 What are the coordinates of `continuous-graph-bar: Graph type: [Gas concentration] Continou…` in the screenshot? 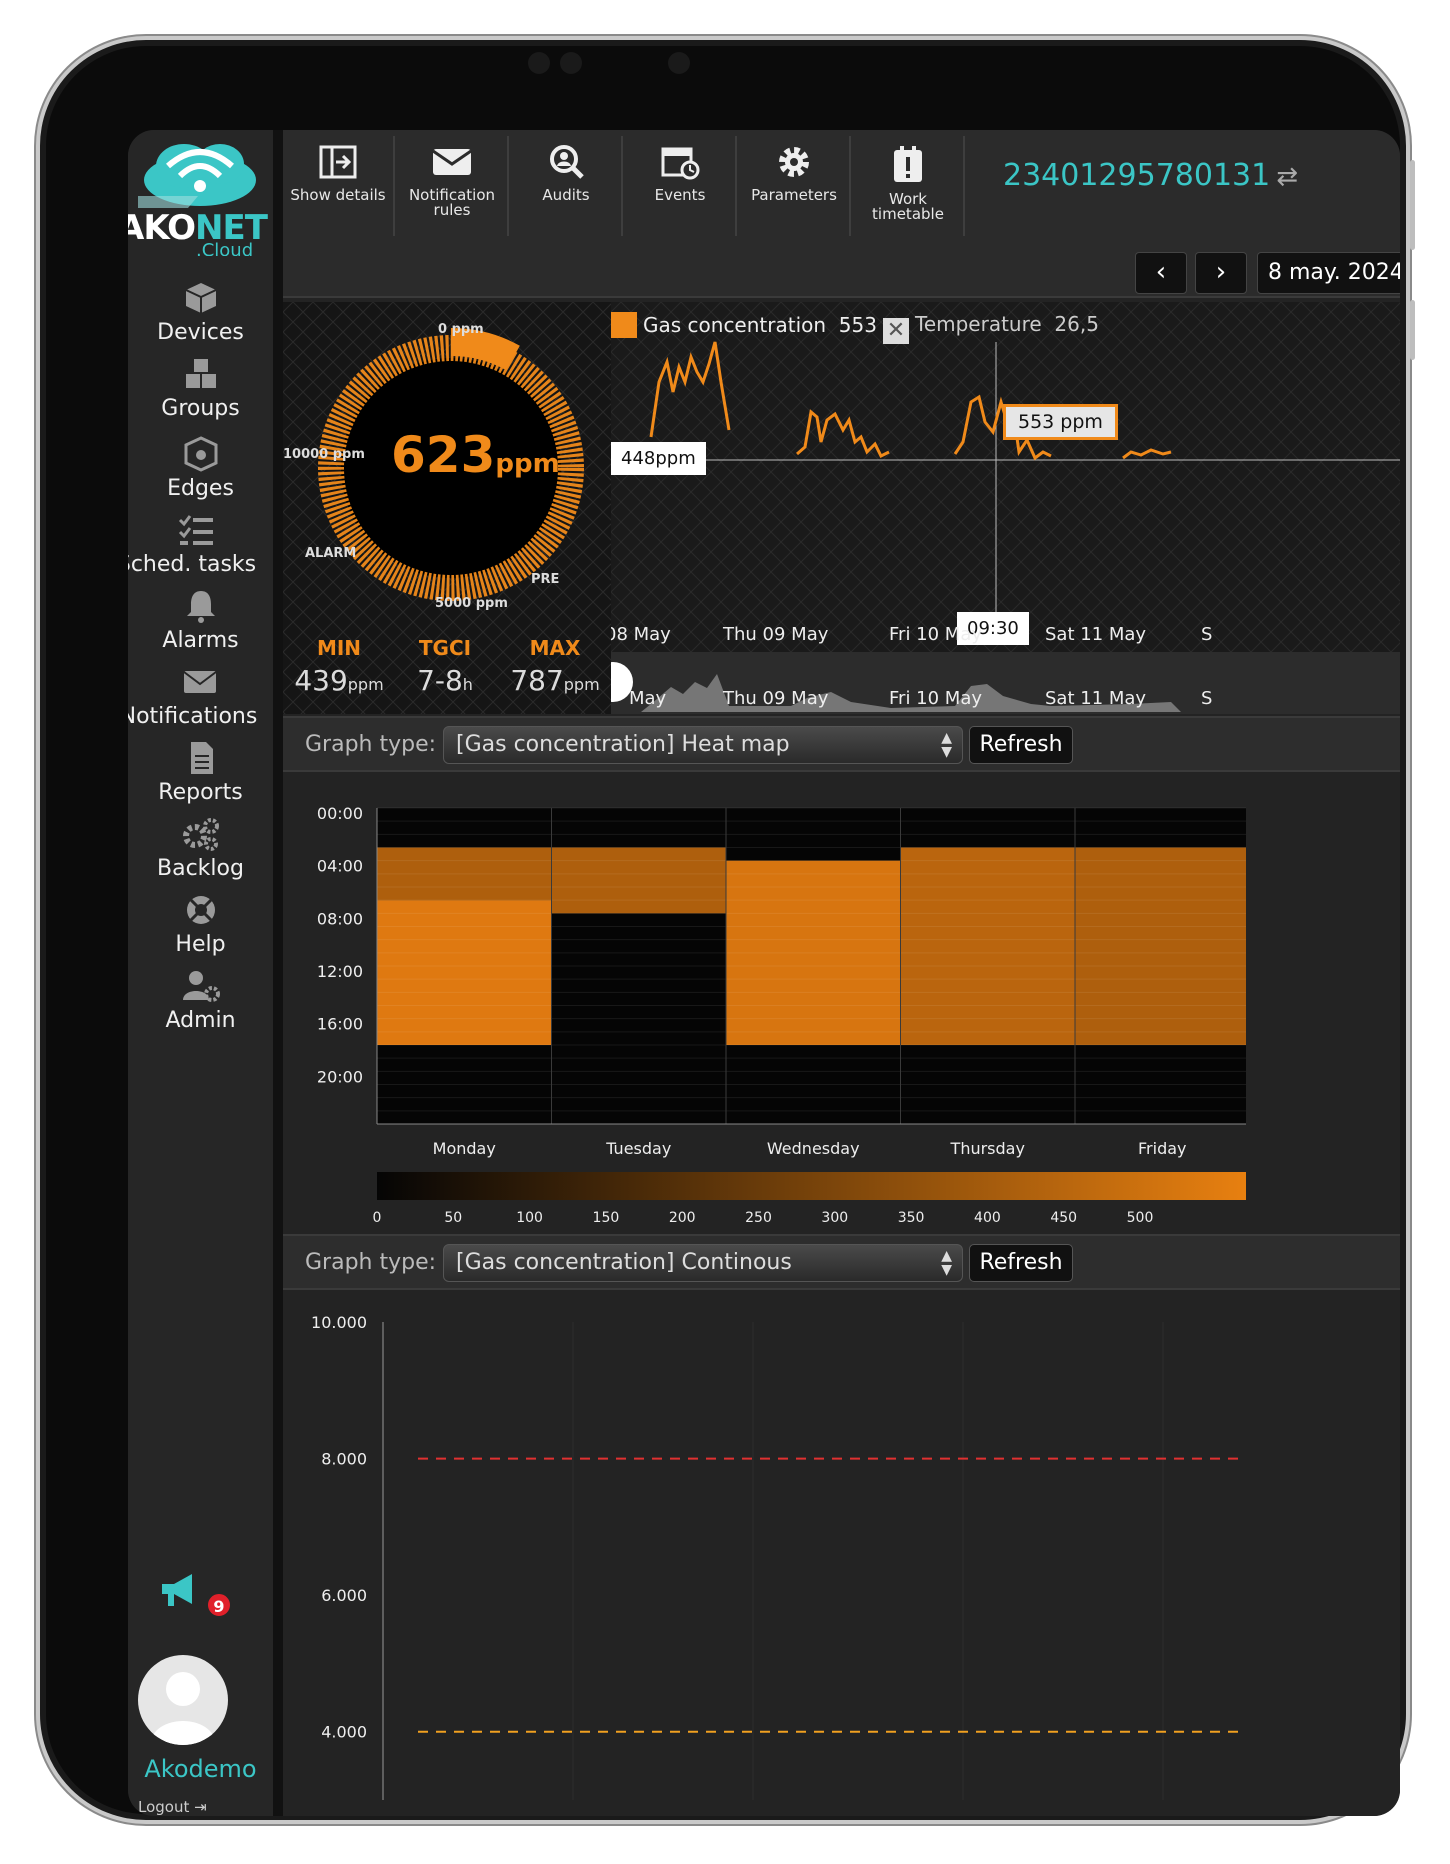 It's located at (841, 1262).